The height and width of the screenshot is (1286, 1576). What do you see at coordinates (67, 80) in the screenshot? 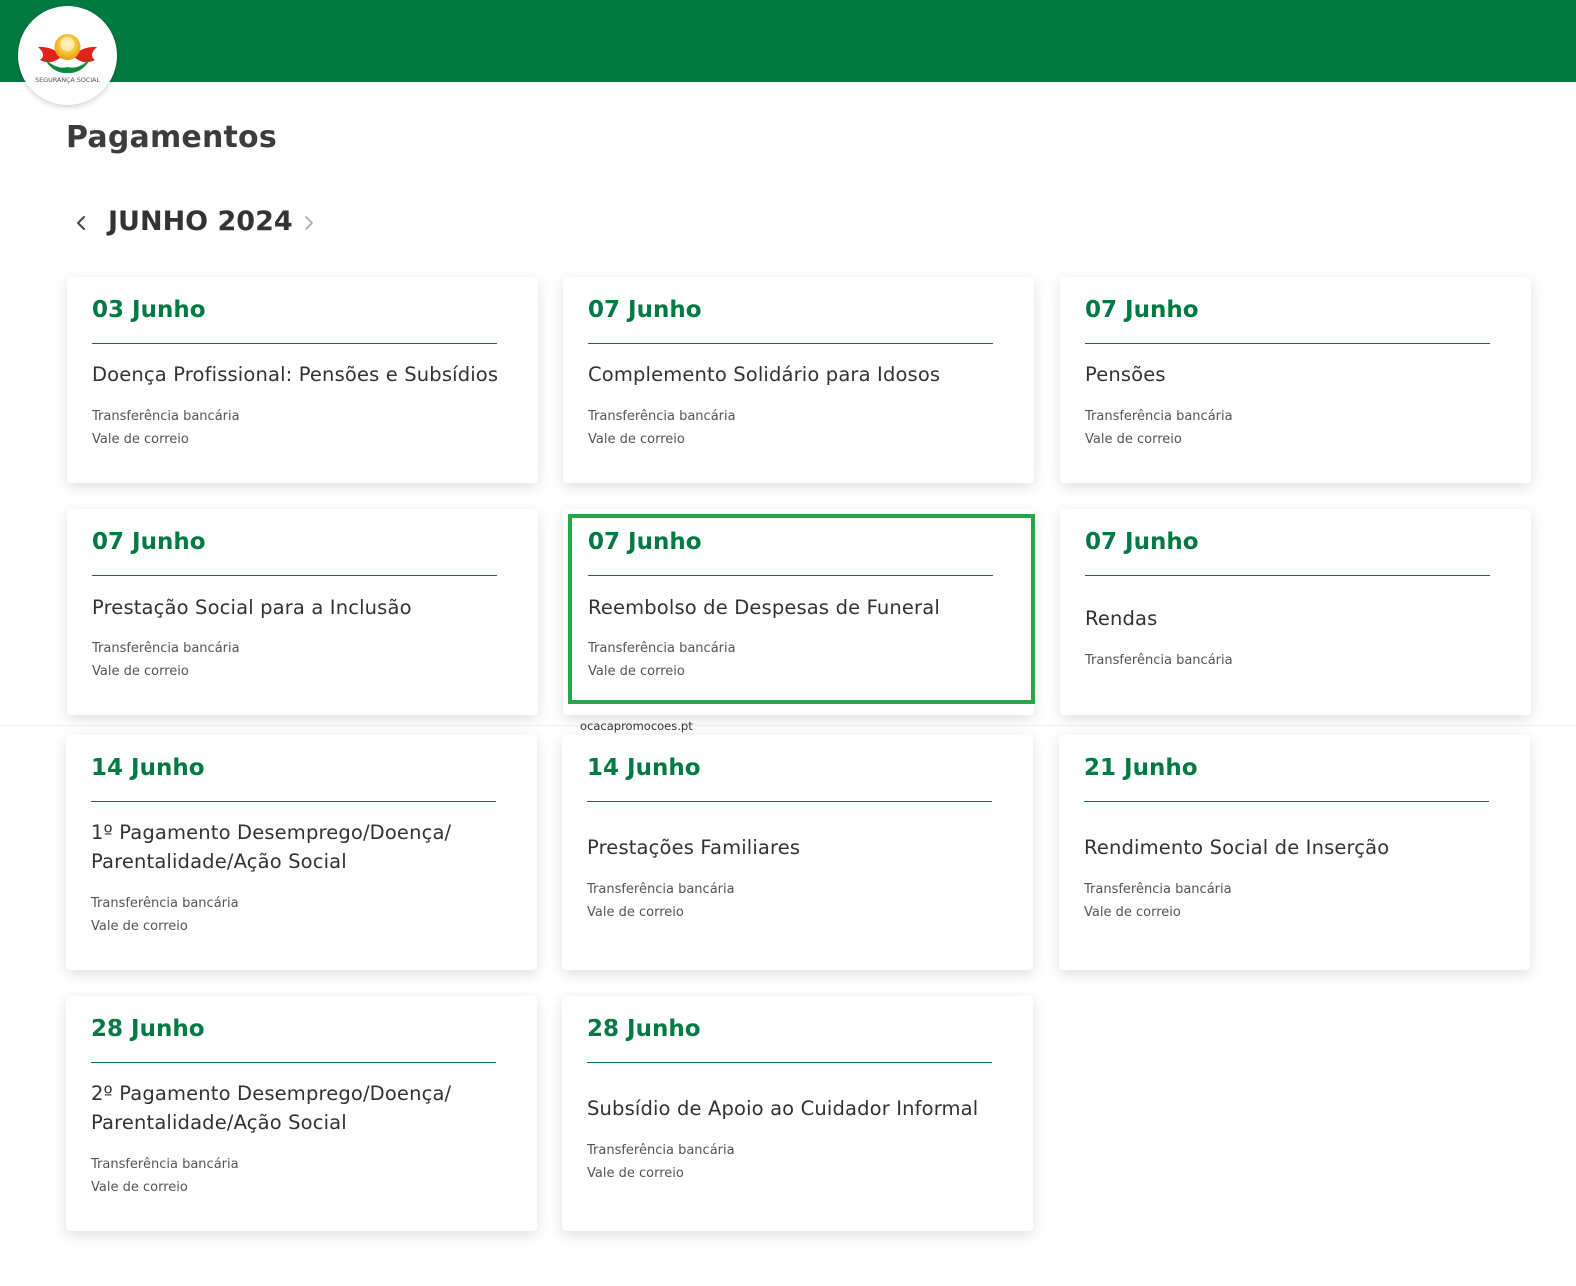
I see `logo-text: SEGURANÇA SOCIAL` at bounding box center [67, 80].